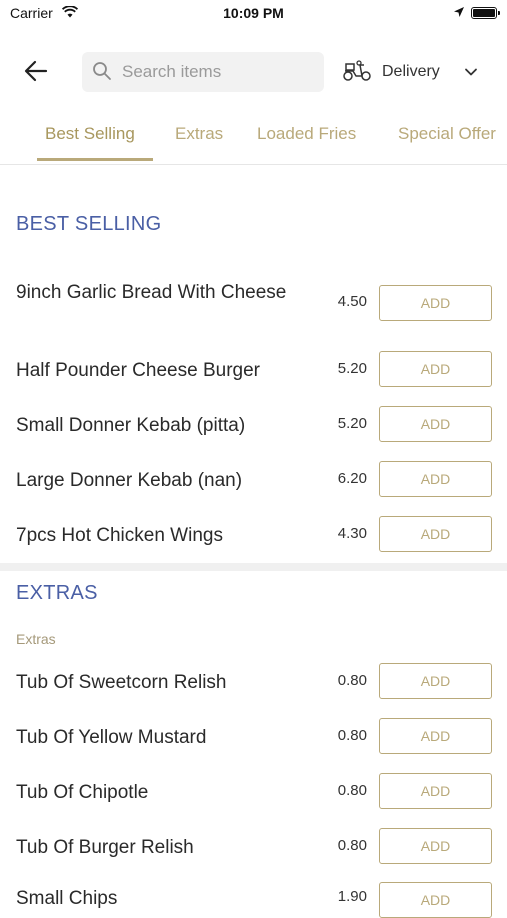 The height and width of the screenshot is (918, 507). Describe the element at coordinates (485, 13) in the screenshot. I see `battery-icon` at that location.